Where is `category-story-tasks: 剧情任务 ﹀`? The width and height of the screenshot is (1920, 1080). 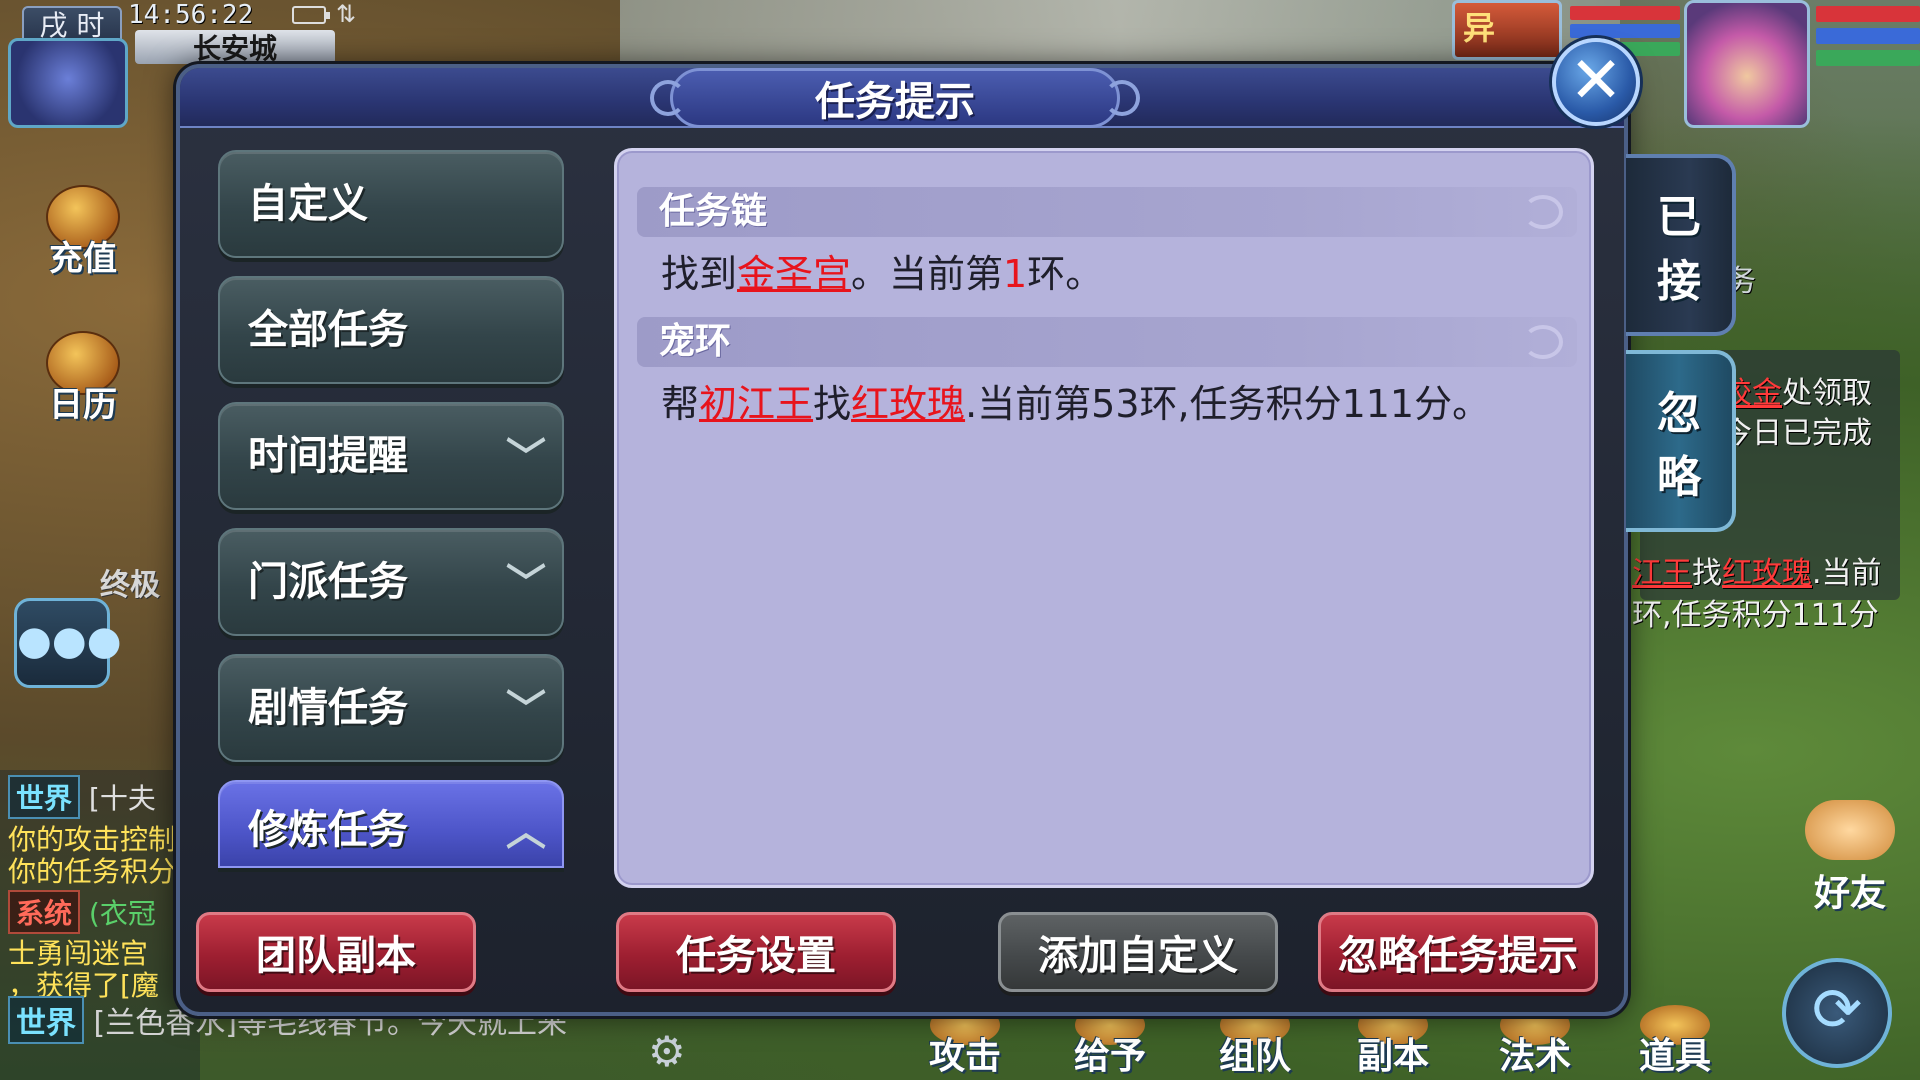
category-story-tasks: 剧情任务 ﹀ is located at coordinates (391, 708).